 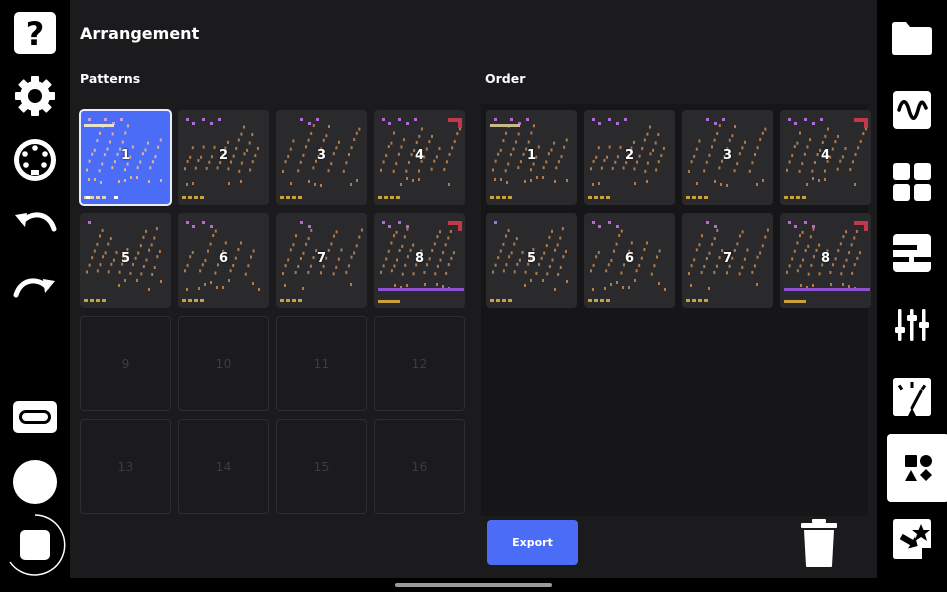 What do you see at coordinates (125, 157) in the screenshot?
I see `pattern-cell: 1` at bounding box center [125, 157].